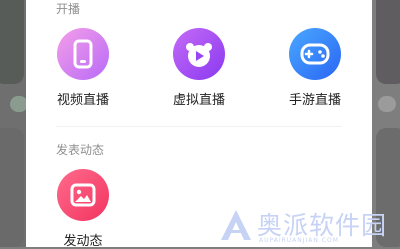 This screenshot has width=400, height=249. What do you see at coordinates (307, 225) in the screenshot?
I see `watermark: 奥派软件园 AUPAIRUANJIAN.COM` at bounding box center [307, 225].